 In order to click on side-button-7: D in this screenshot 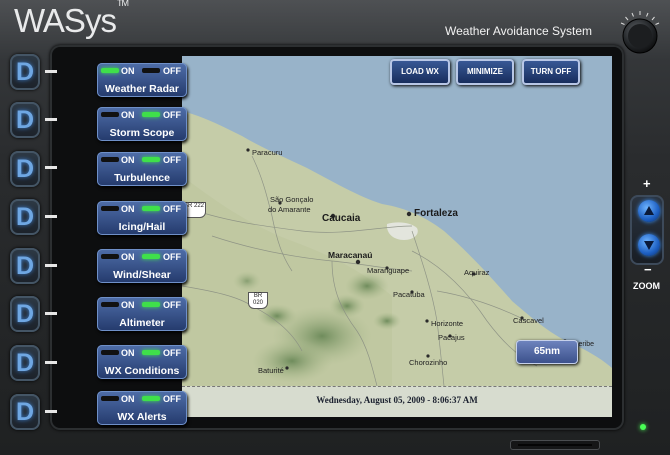, I will do `click(25, 363)`.